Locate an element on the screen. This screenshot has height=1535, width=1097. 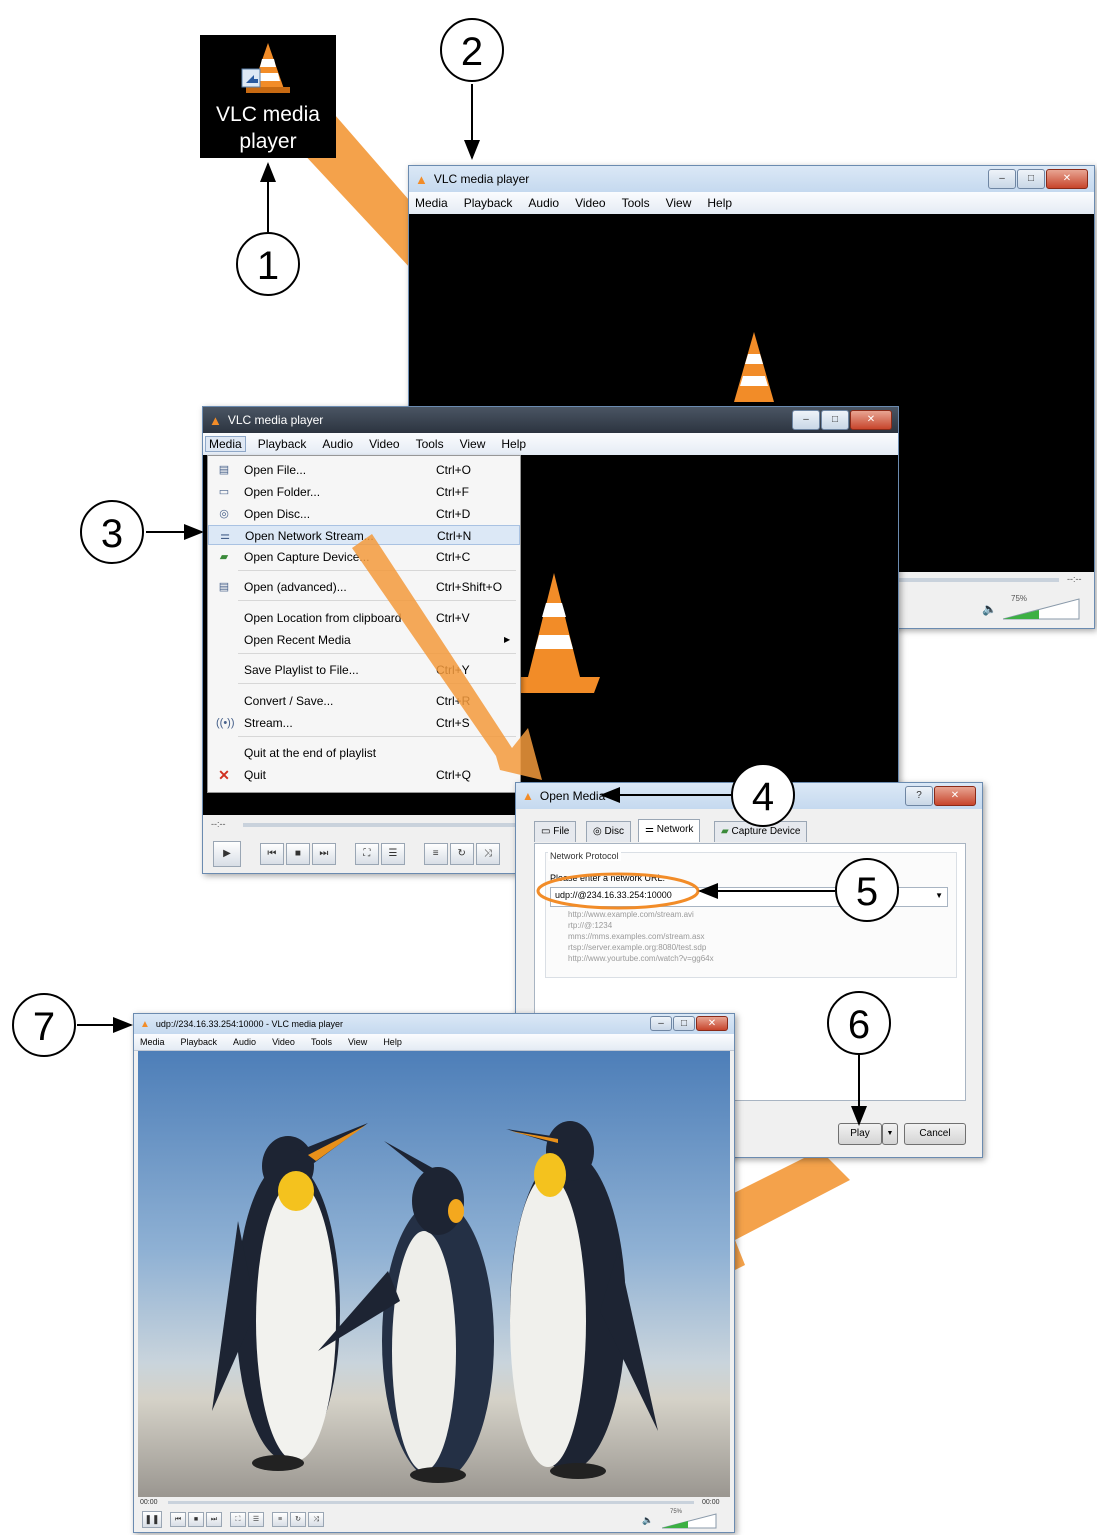
step-3-marker: 3 is located at coordinates (112, 532).